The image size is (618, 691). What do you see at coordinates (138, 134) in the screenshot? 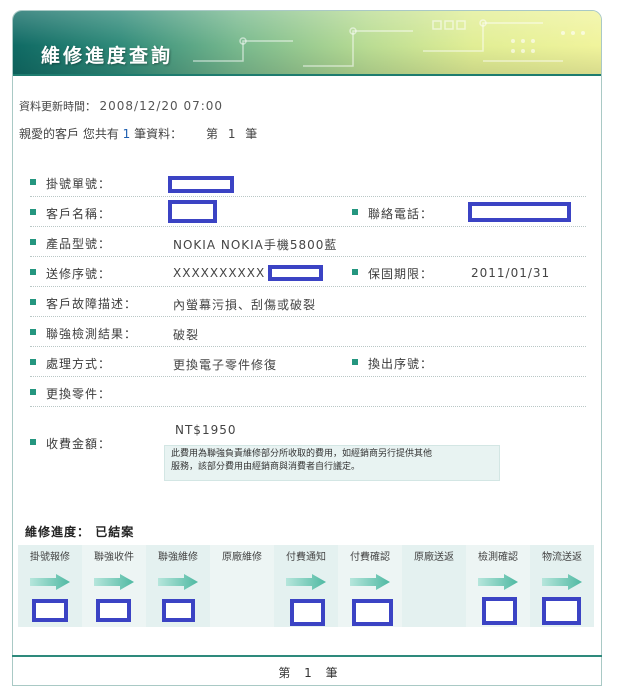
I see `record-summary: 親愛的客戶 您共有 1 筆資料： 第 1 筆` at bounding box center [138, 134].